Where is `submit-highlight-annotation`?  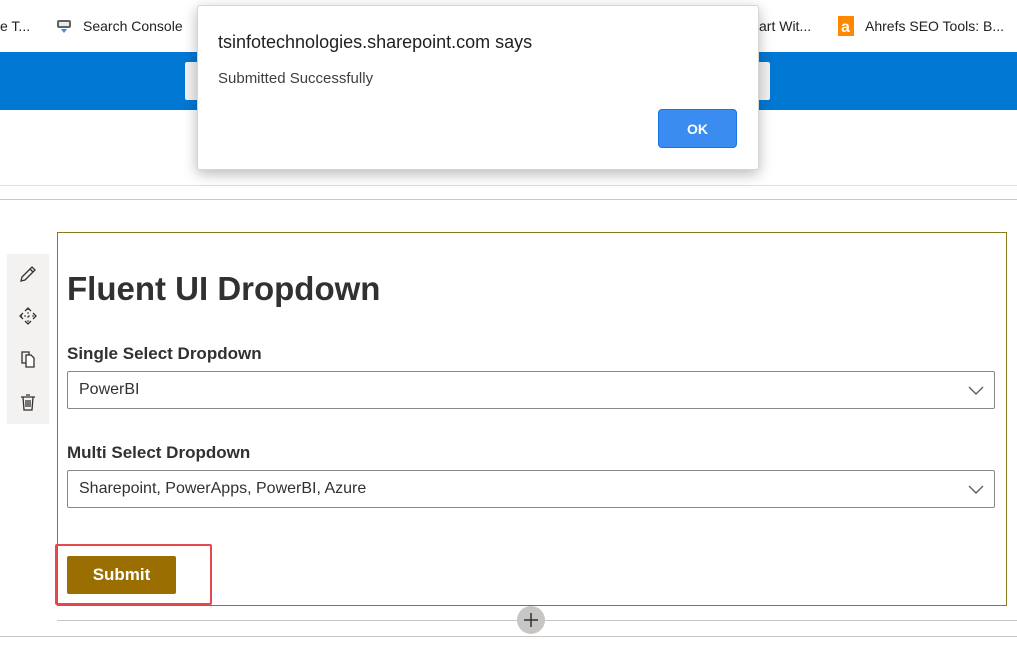
submit-highlight-annotation is located at coordinates (133, 574).